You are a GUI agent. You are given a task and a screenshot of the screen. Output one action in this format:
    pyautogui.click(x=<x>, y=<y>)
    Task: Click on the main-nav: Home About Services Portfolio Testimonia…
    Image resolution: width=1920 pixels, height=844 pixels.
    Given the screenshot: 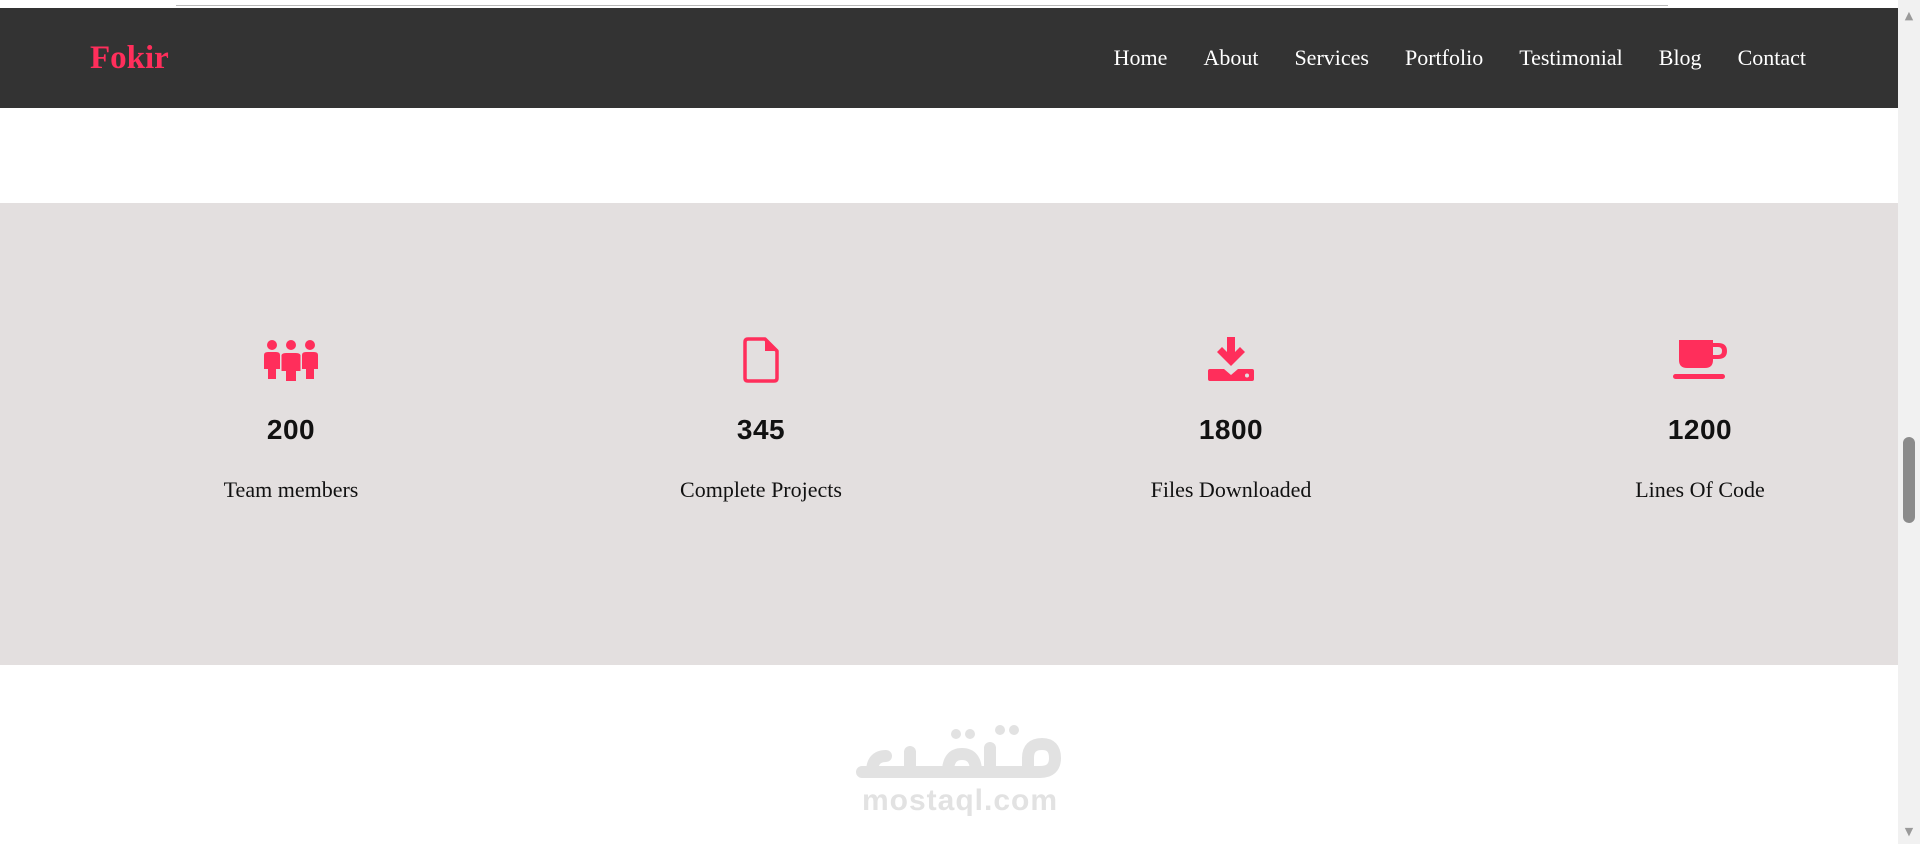 What is the action you would take?
    pyautogui.click(x=1460, y=58)
    